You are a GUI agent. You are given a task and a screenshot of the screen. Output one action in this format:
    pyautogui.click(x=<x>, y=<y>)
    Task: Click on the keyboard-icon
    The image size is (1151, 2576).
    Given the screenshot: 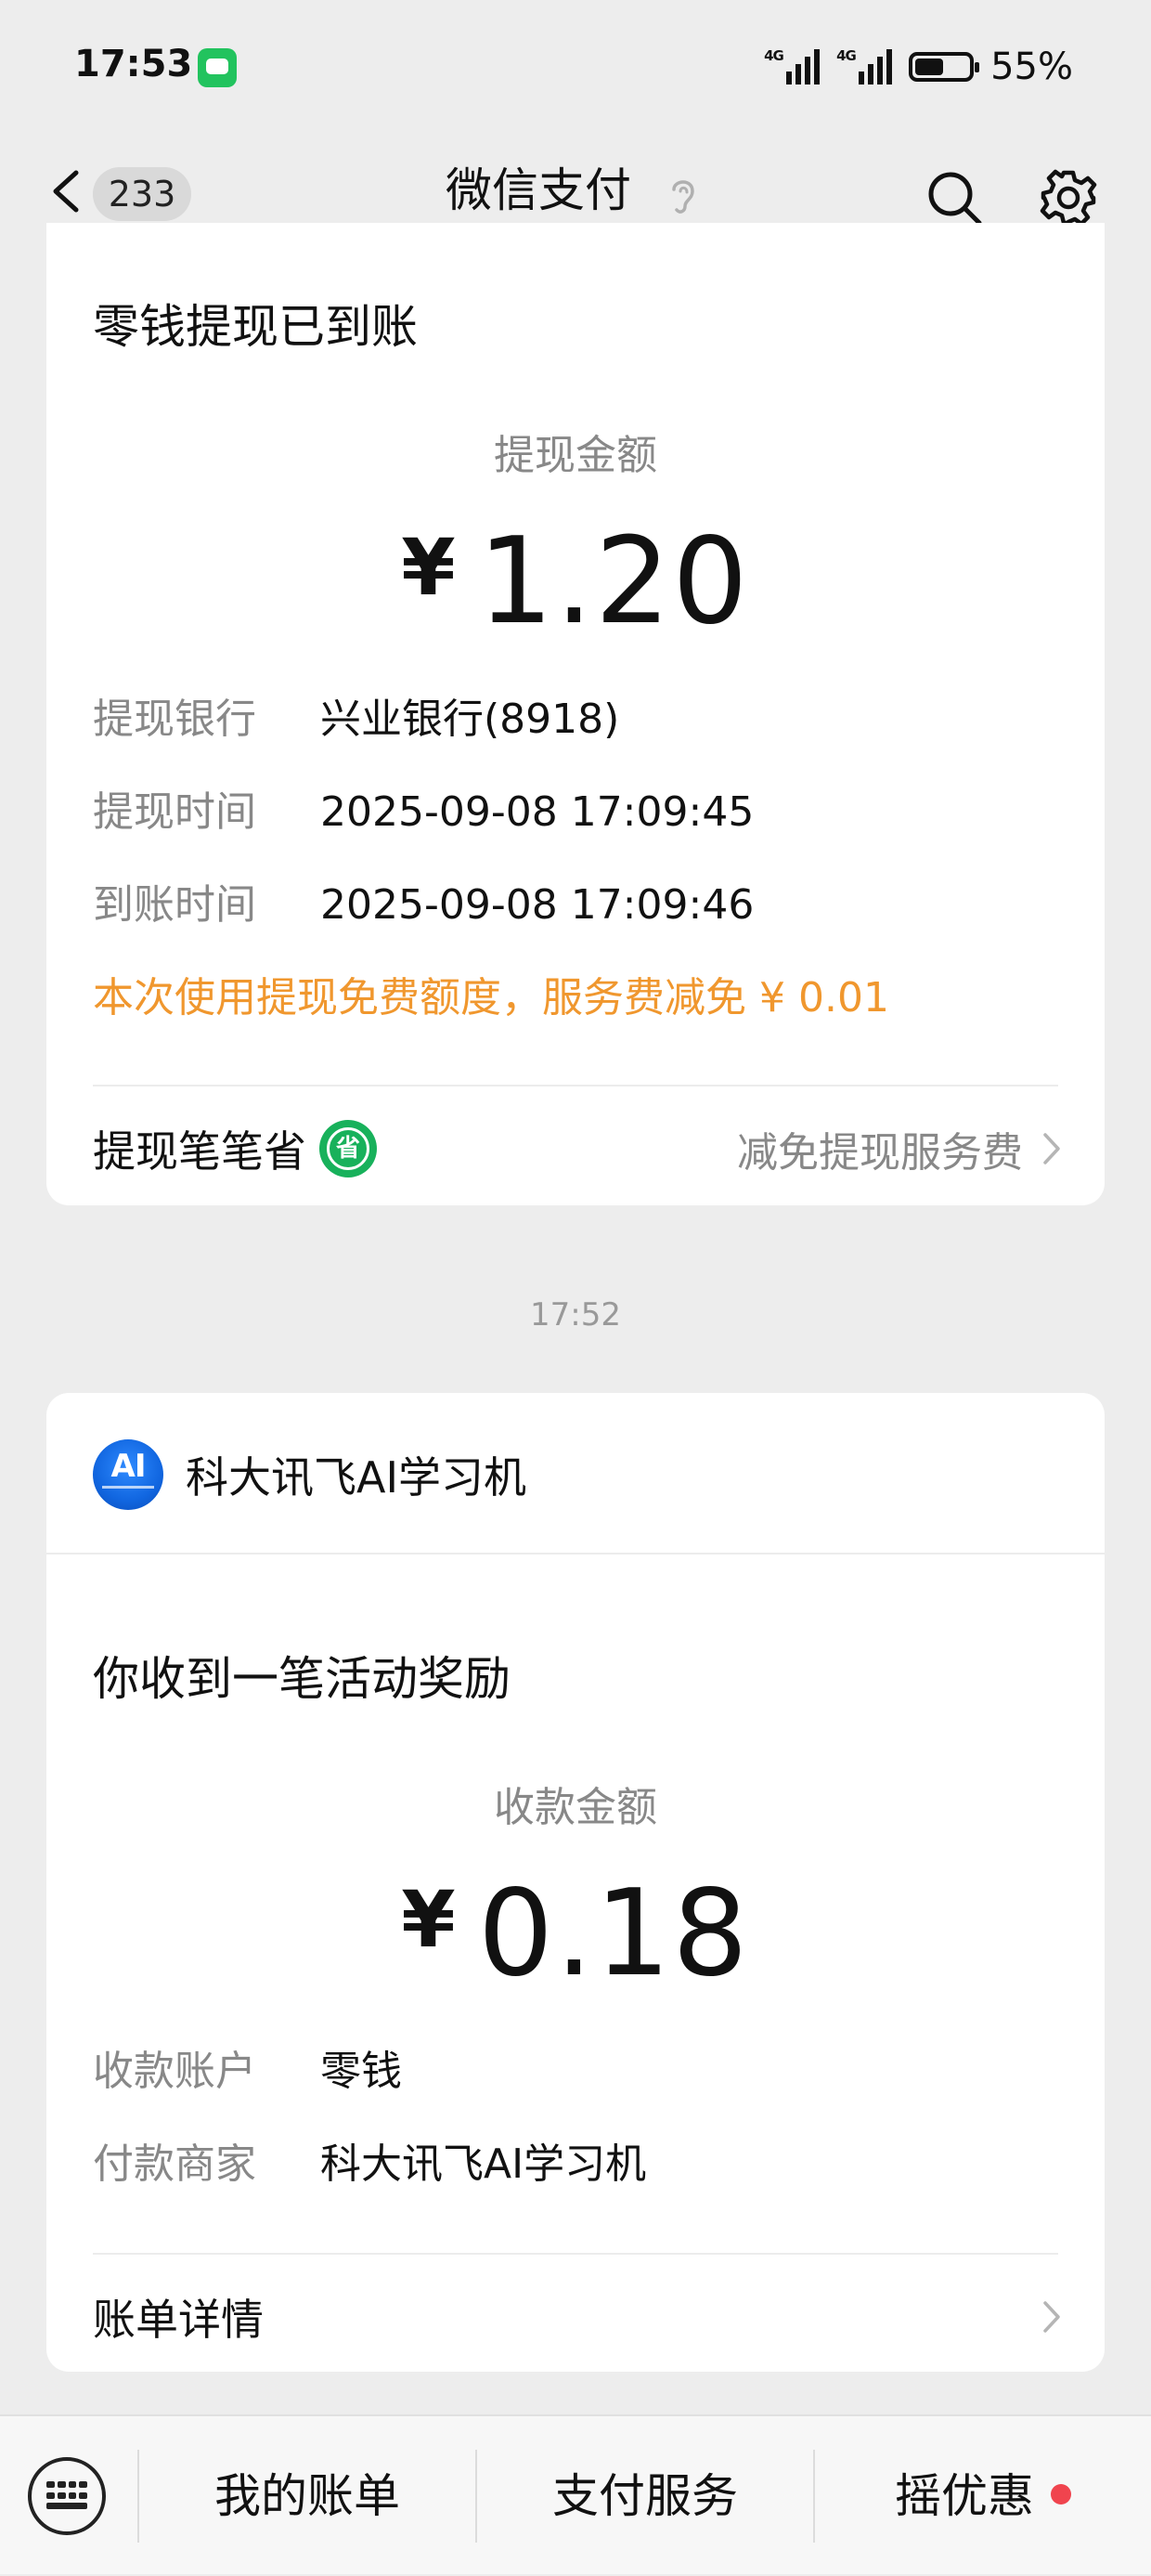 What is the action you would take?
    pyautogui.click(x=67, y=2496)
    